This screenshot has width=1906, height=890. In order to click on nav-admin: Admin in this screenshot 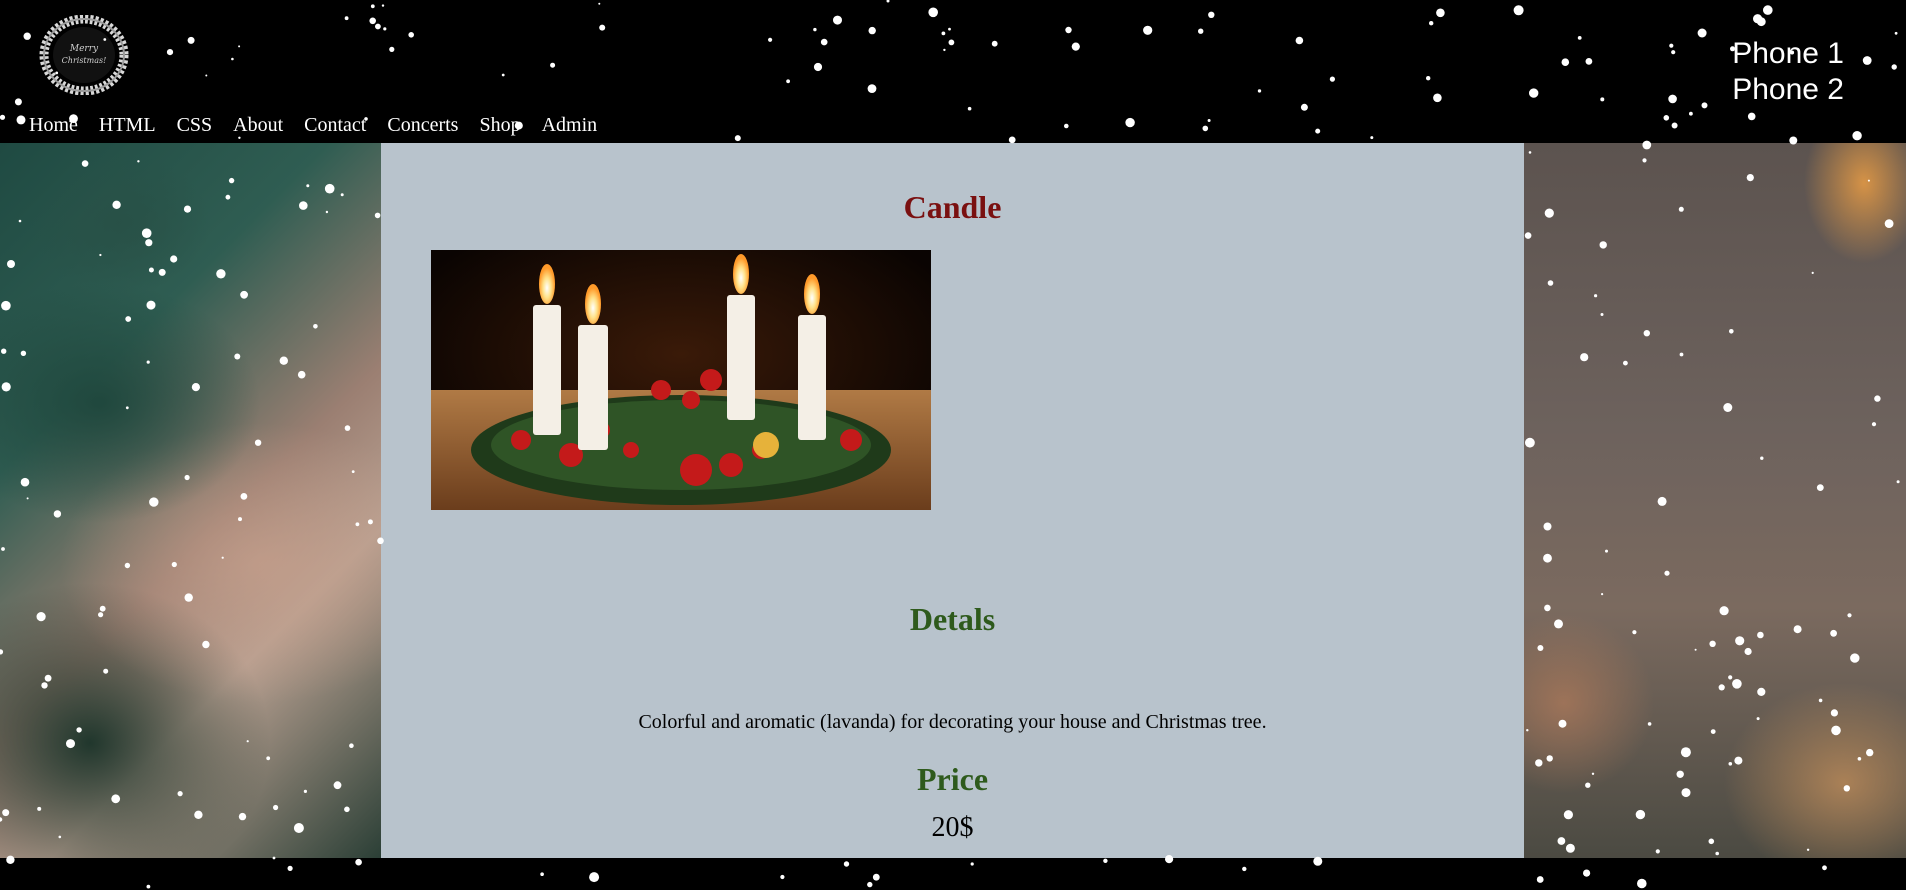, I will do `click(570, 125)`.